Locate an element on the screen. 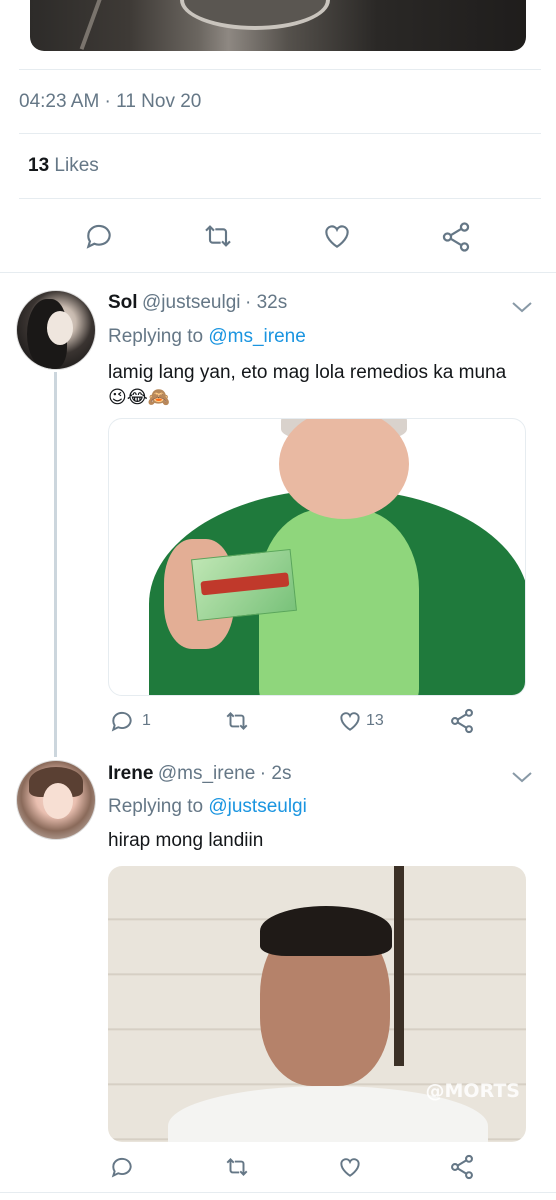 This screenshot has width=556, height=1200. likes-label: Likes is located at coordinates (76, 165).